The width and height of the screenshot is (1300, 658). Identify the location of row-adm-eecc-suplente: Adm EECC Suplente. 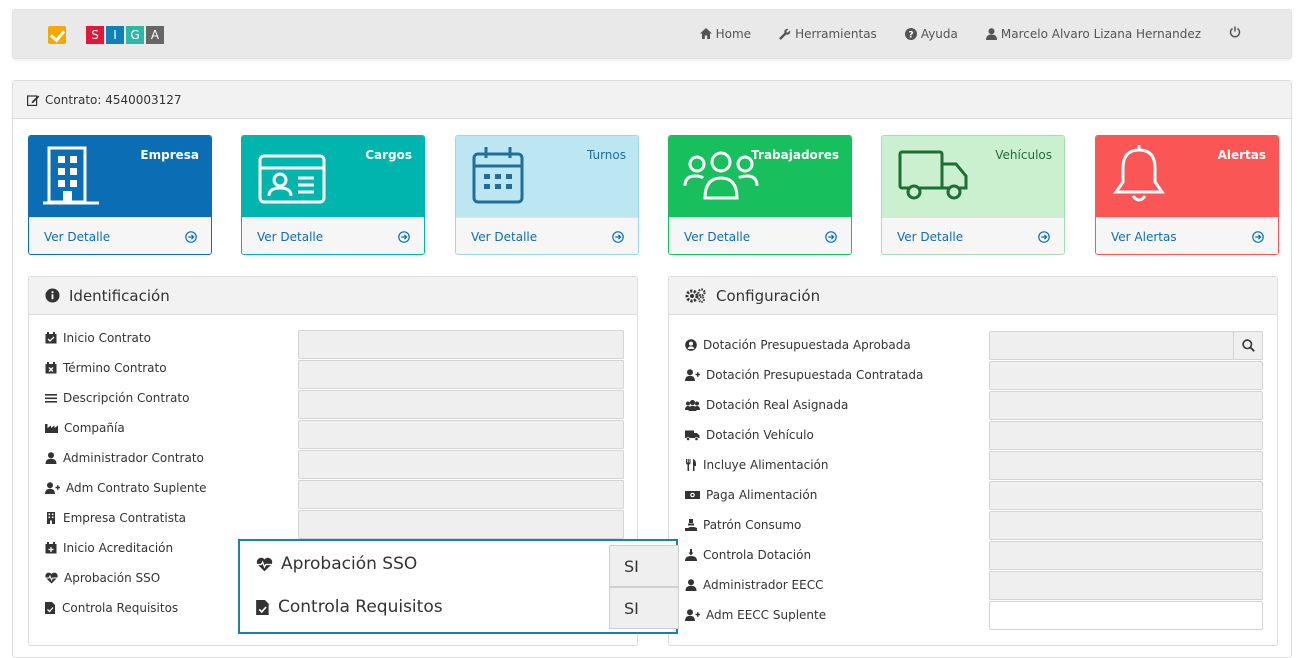
(755, 615).